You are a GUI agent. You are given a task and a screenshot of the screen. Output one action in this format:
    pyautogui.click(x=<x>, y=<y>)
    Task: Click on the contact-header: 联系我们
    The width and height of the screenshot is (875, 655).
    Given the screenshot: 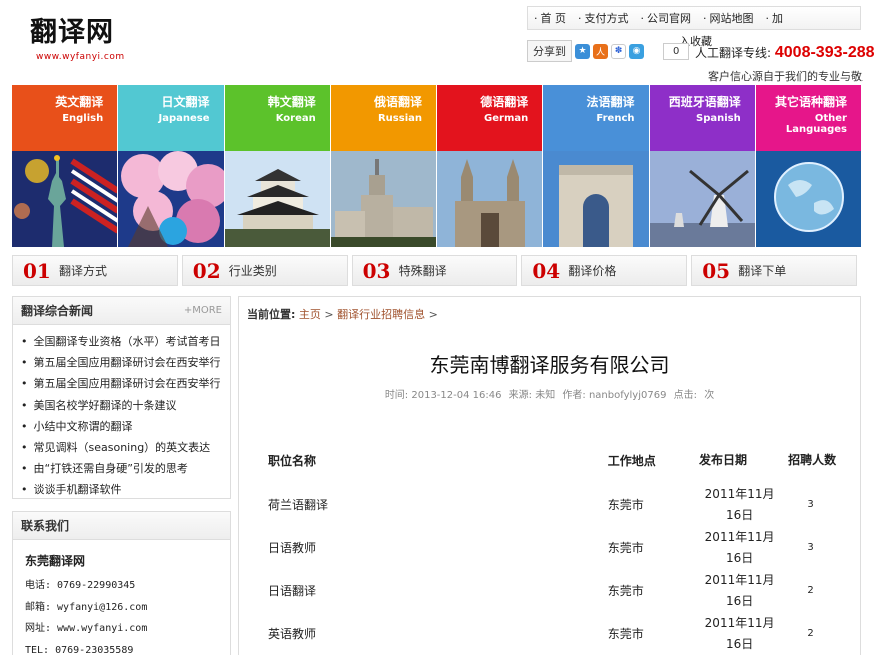 What is the action you would take?
    pyautogui.click(x=121, y=526)
    